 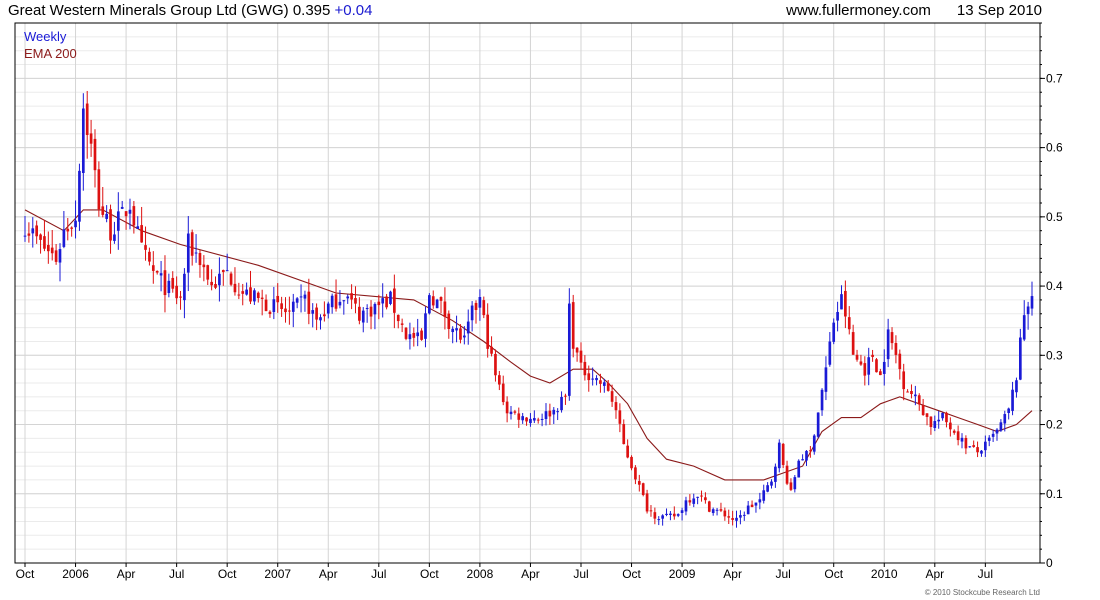 I want to click on x-tick-label: Jul, so click(x=580, y=574).